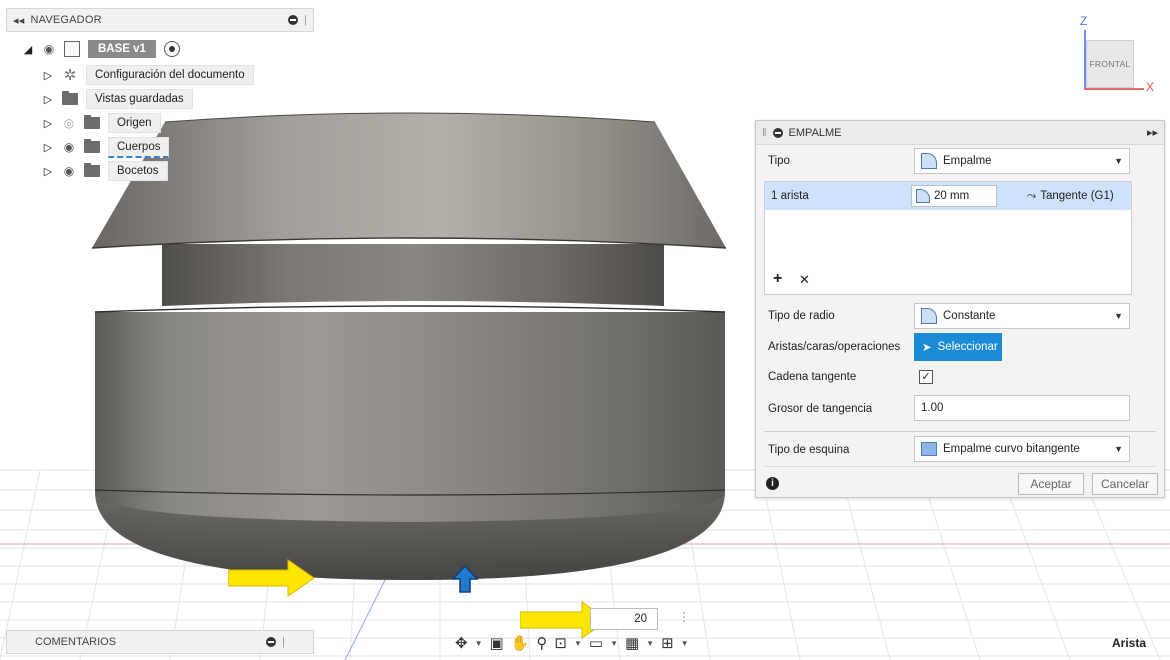 This screenshot has width=1170, height=660. I want to click on manipulator-arrow-icon, so click(465, 579).